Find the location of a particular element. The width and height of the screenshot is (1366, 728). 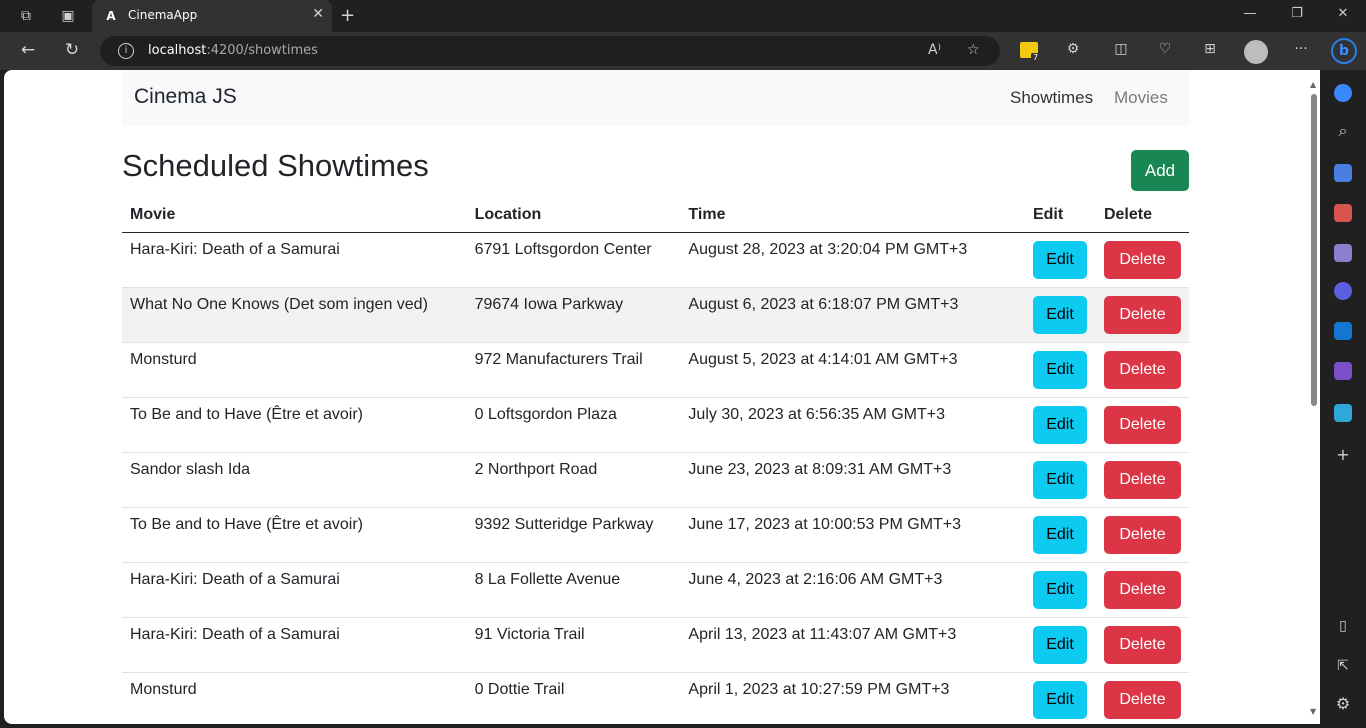

scroll-down-arrow-icon: ▼ is located at coordinates (1313, 711).